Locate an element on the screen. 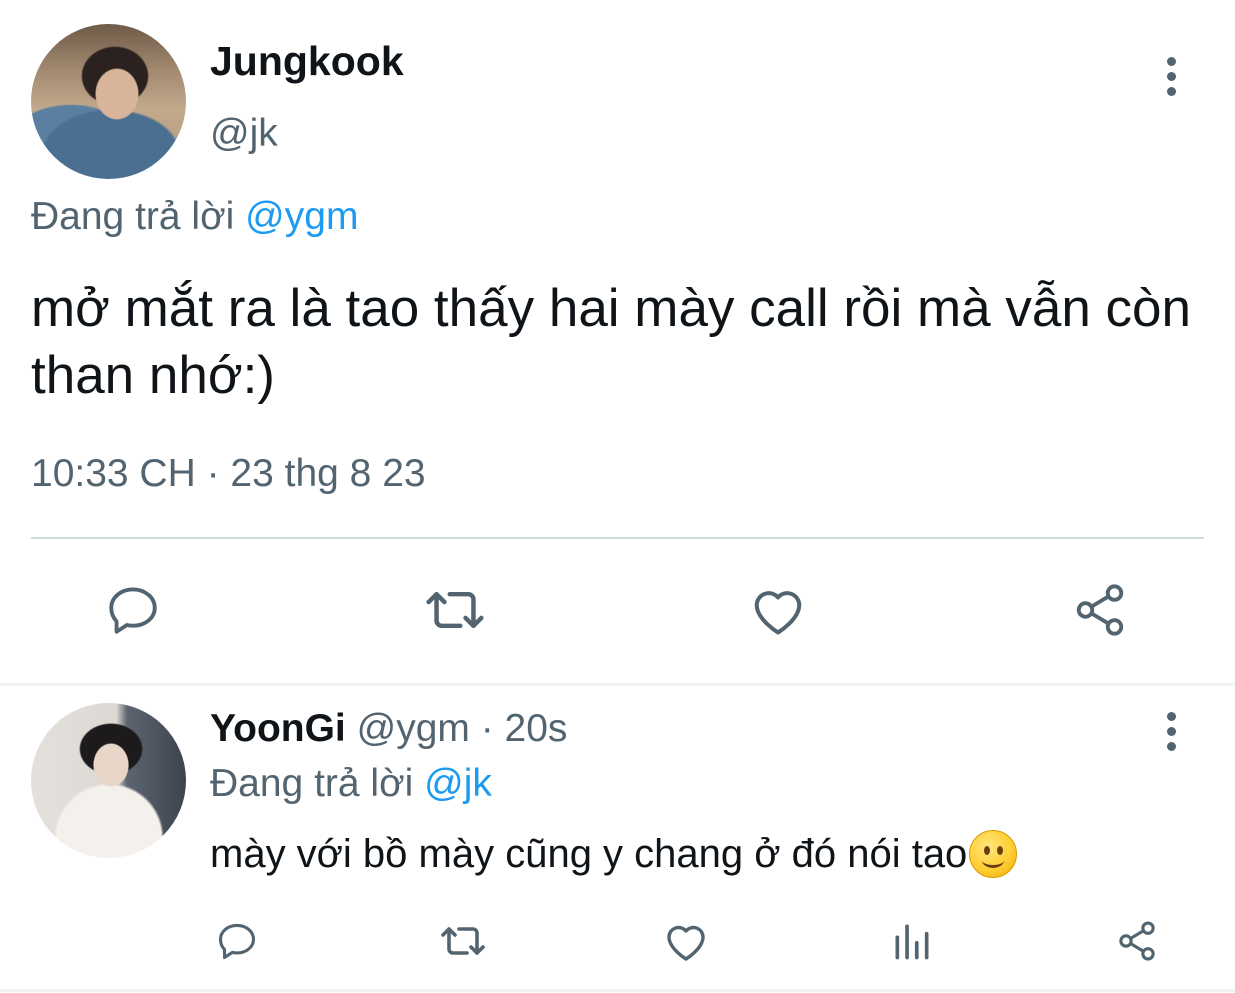 This screenshot has width=1235, height=993. reply-icon is located at coordinates (133, 610).